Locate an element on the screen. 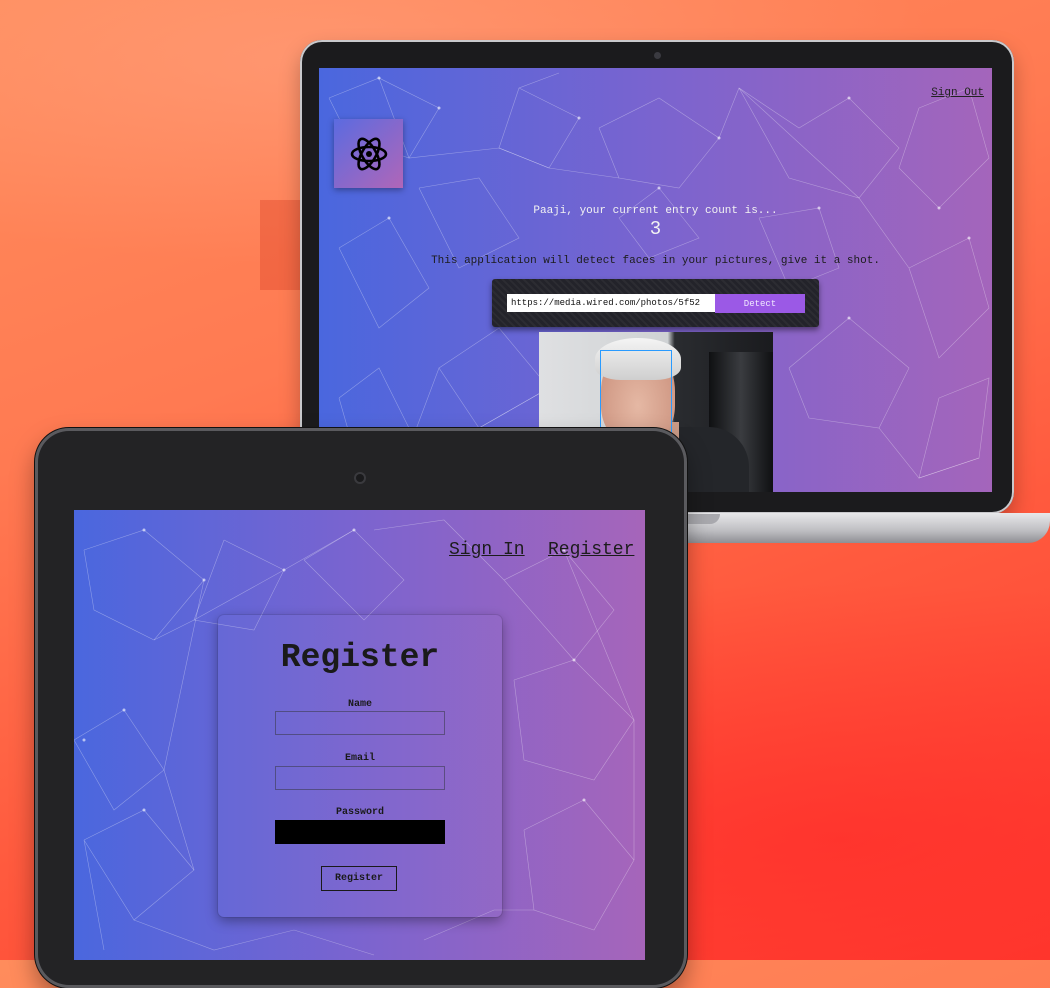  tablet-camera is located at coordinates (360, 478).